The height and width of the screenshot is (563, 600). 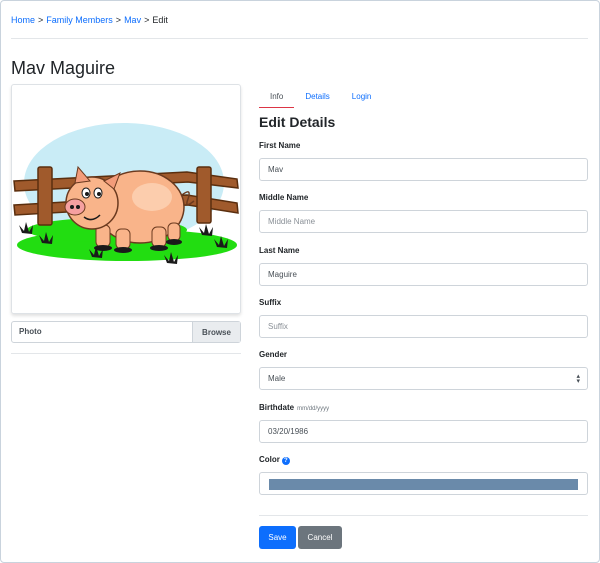 I want to click on color-label-text: Color, so click(x=269, y=459).